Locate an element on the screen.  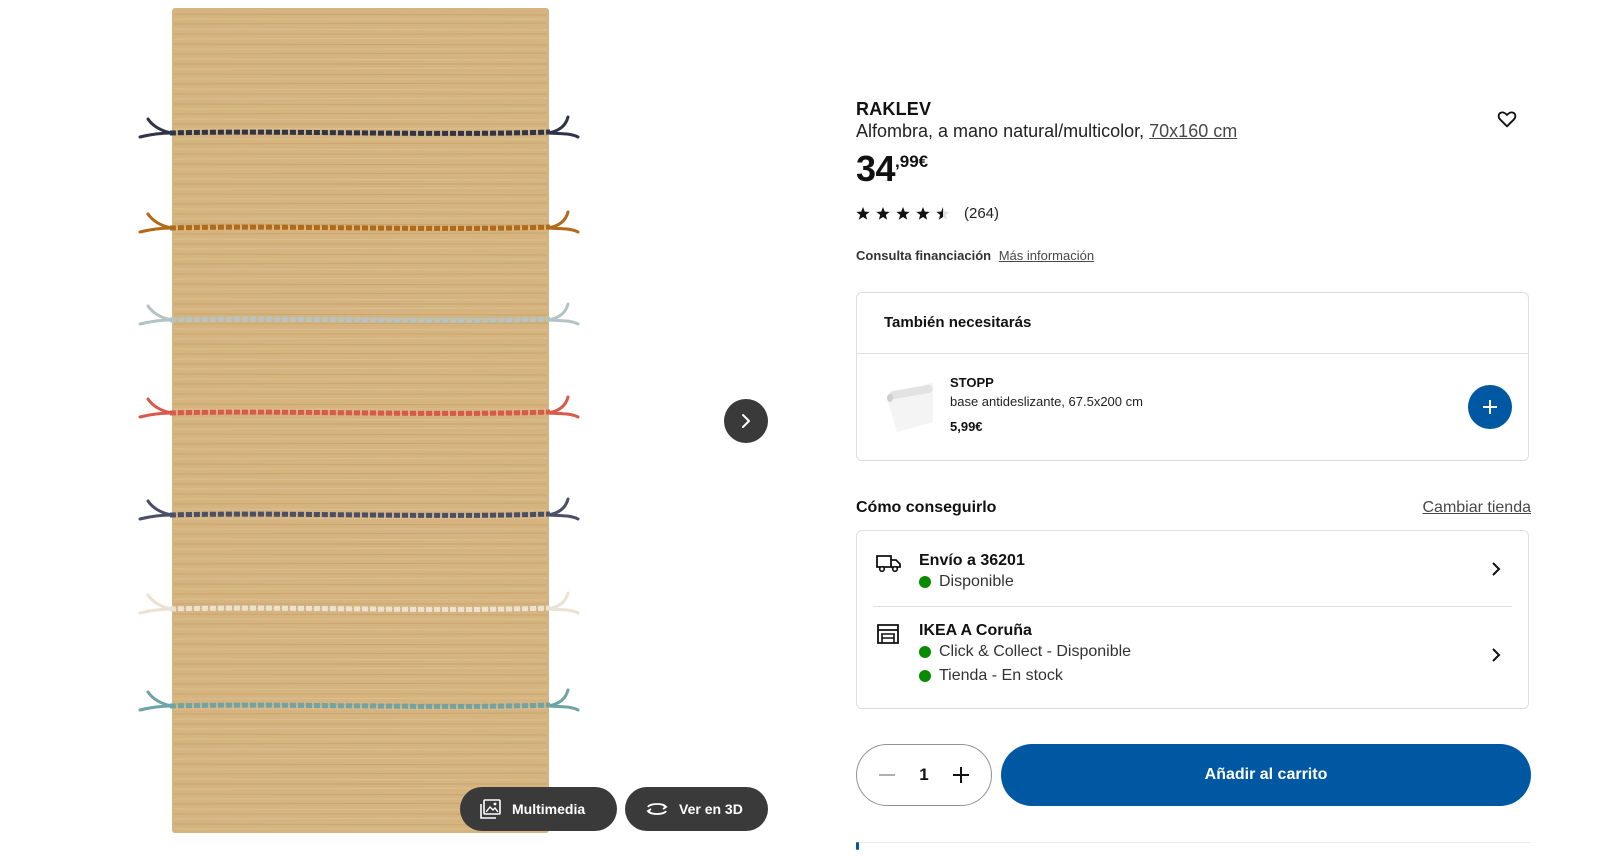
favourite-button is located at coordinates (1507, 121).